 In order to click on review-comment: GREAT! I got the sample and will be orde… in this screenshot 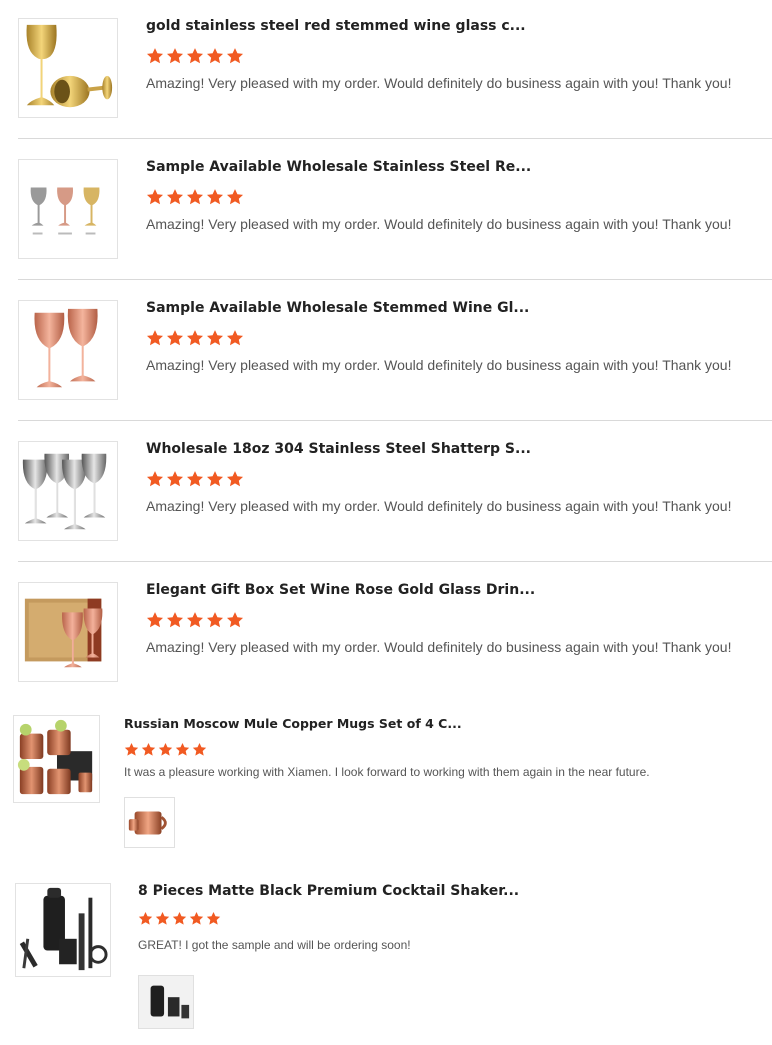, I will do `click(274, 945)`.